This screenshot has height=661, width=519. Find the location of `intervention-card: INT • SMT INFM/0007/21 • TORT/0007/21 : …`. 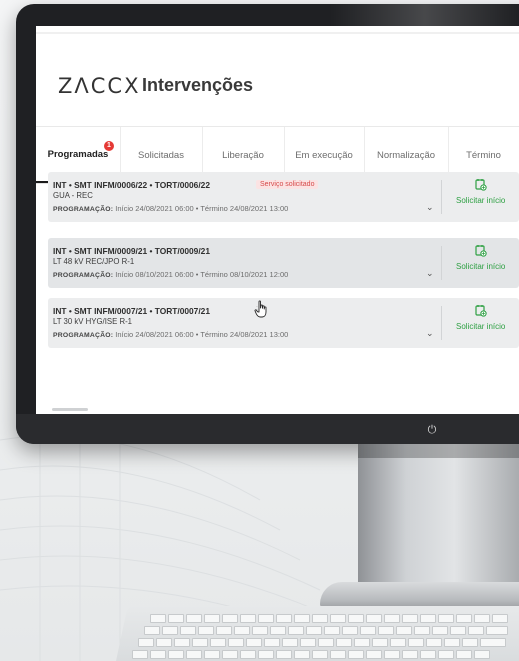

intervention-card: INT • SMT INFM/0007/21 • TORT/0007/21 : … is located at coordinates (283, 323).